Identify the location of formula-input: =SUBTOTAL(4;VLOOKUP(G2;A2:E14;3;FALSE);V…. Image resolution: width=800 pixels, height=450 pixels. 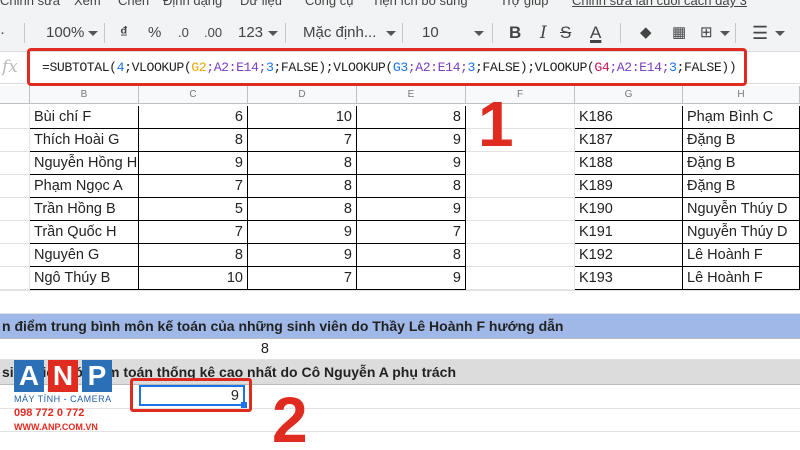
(389, 67).